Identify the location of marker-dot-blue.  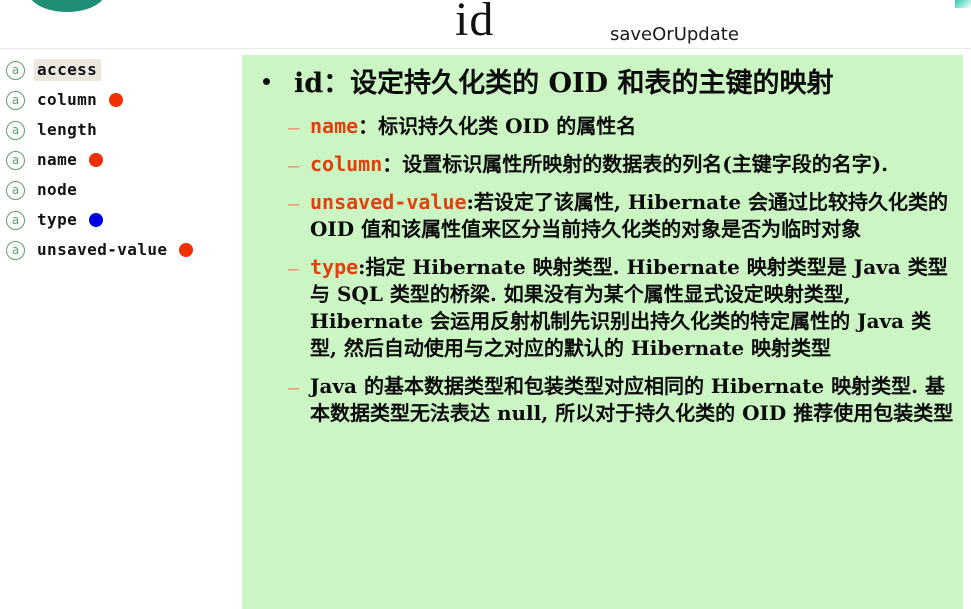
(96, 220).